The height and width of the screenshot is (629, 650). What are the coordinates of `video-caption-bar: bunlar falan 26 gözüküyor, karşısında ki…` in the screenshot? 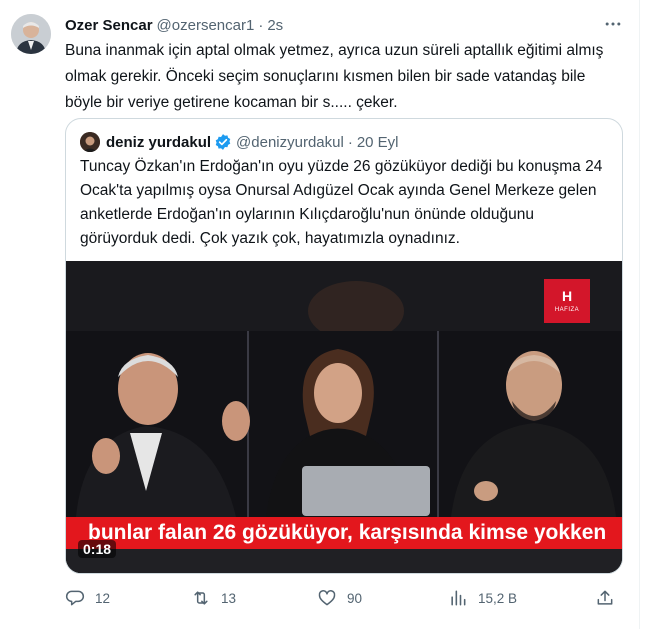 It's located at (344, 533).